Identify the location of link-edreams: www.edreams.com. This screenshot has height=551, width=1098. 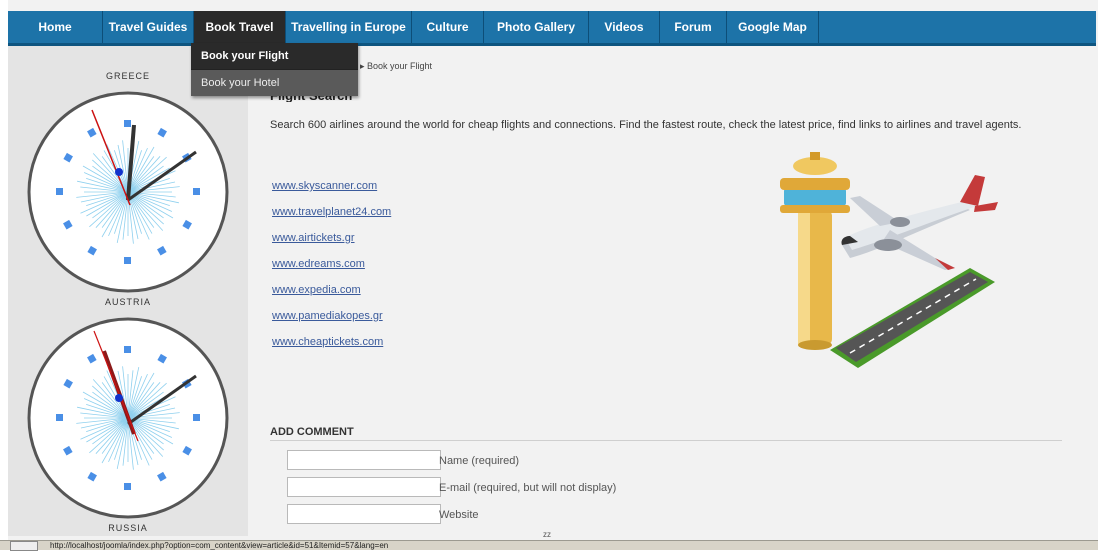
(331, 271).